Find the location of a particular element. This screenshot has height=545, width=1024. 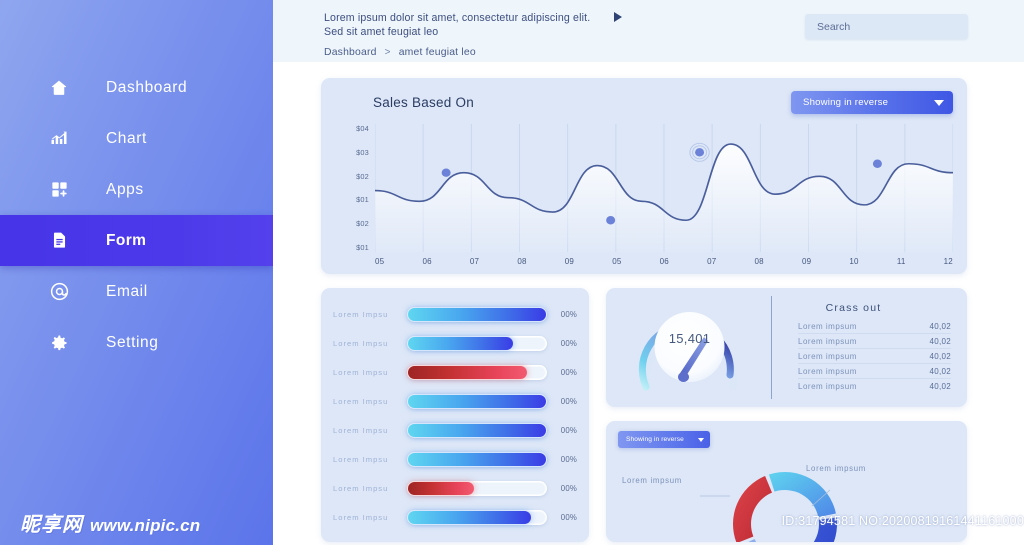

sidebar-item-apps: Apps is located at coordinates (136, 189).